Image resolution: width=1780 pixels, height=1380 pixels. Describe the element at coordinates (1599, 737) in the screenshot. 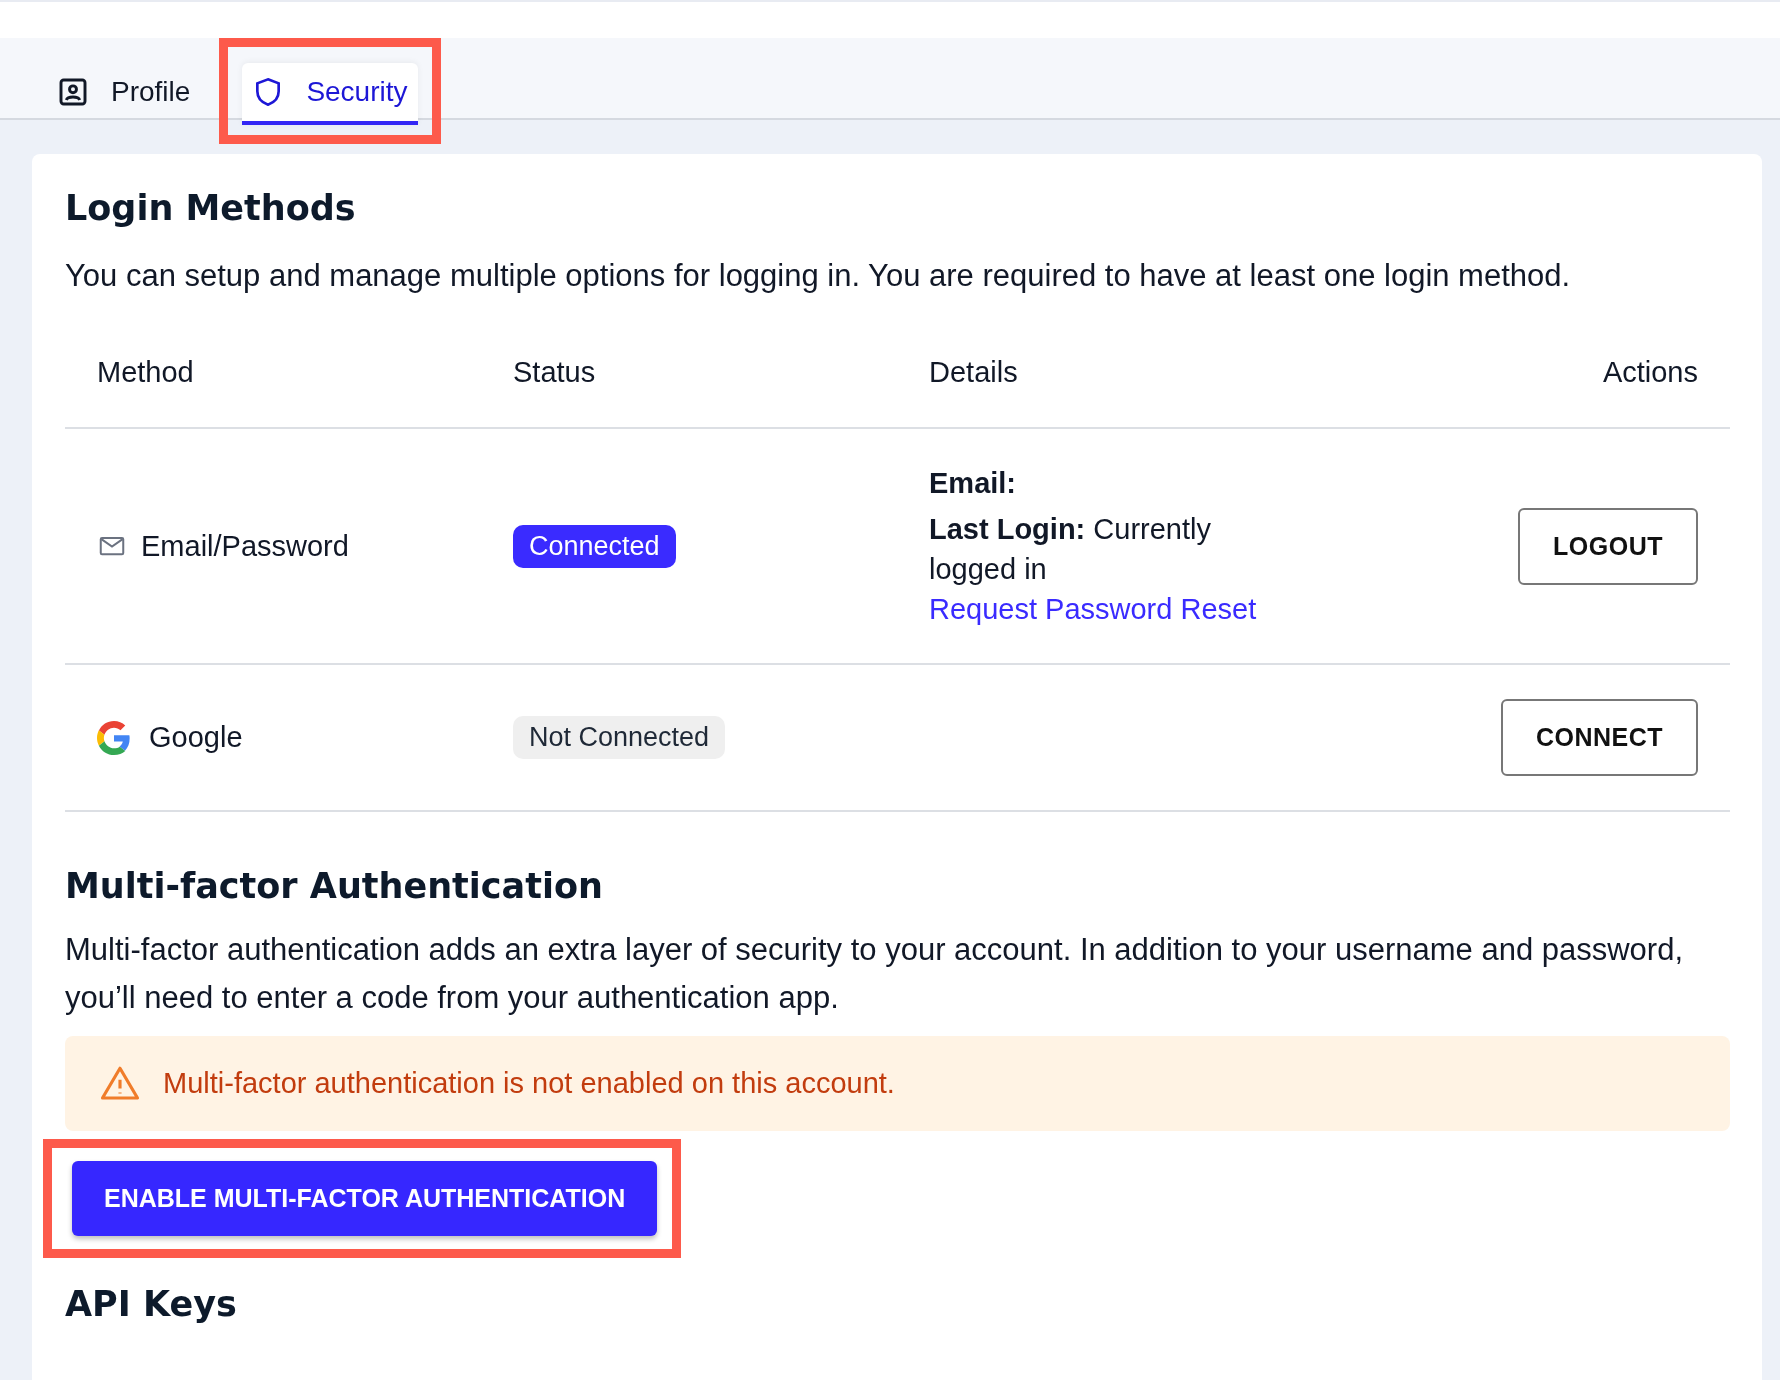

I see `action-button: CONNECT` at that location.